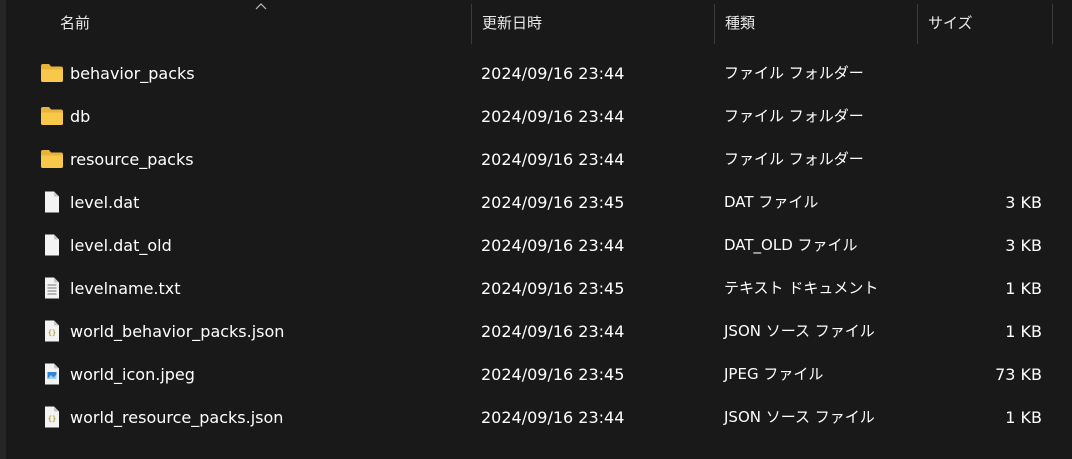  Describe the element at coordinates (177, 417) in the screenshot. I see `file-name: world_resource_packs.json` at that location.